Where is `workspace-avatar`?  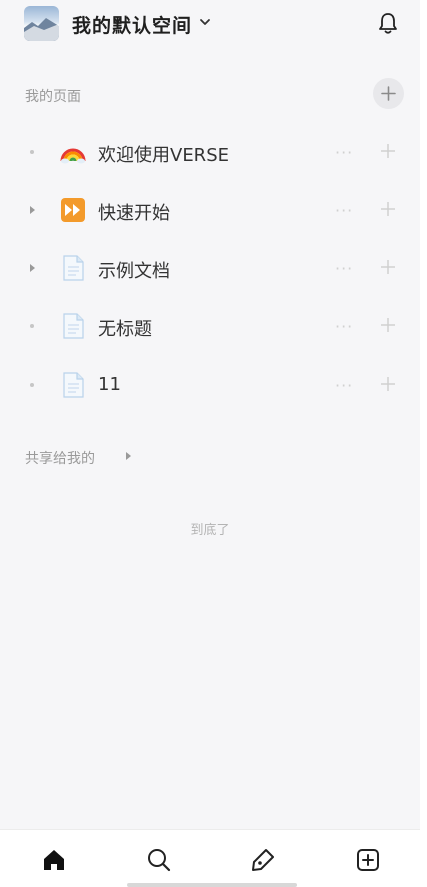
workspace-avatar is located at coordinates (41, 23).